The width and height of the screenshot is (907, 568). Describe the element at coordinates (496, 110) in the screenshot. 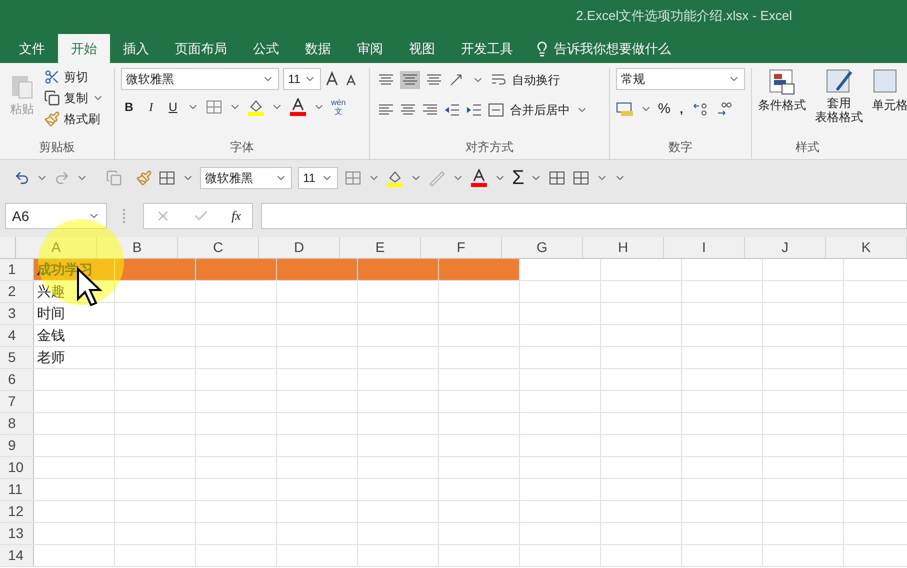

I see `merge-icon` at that location.